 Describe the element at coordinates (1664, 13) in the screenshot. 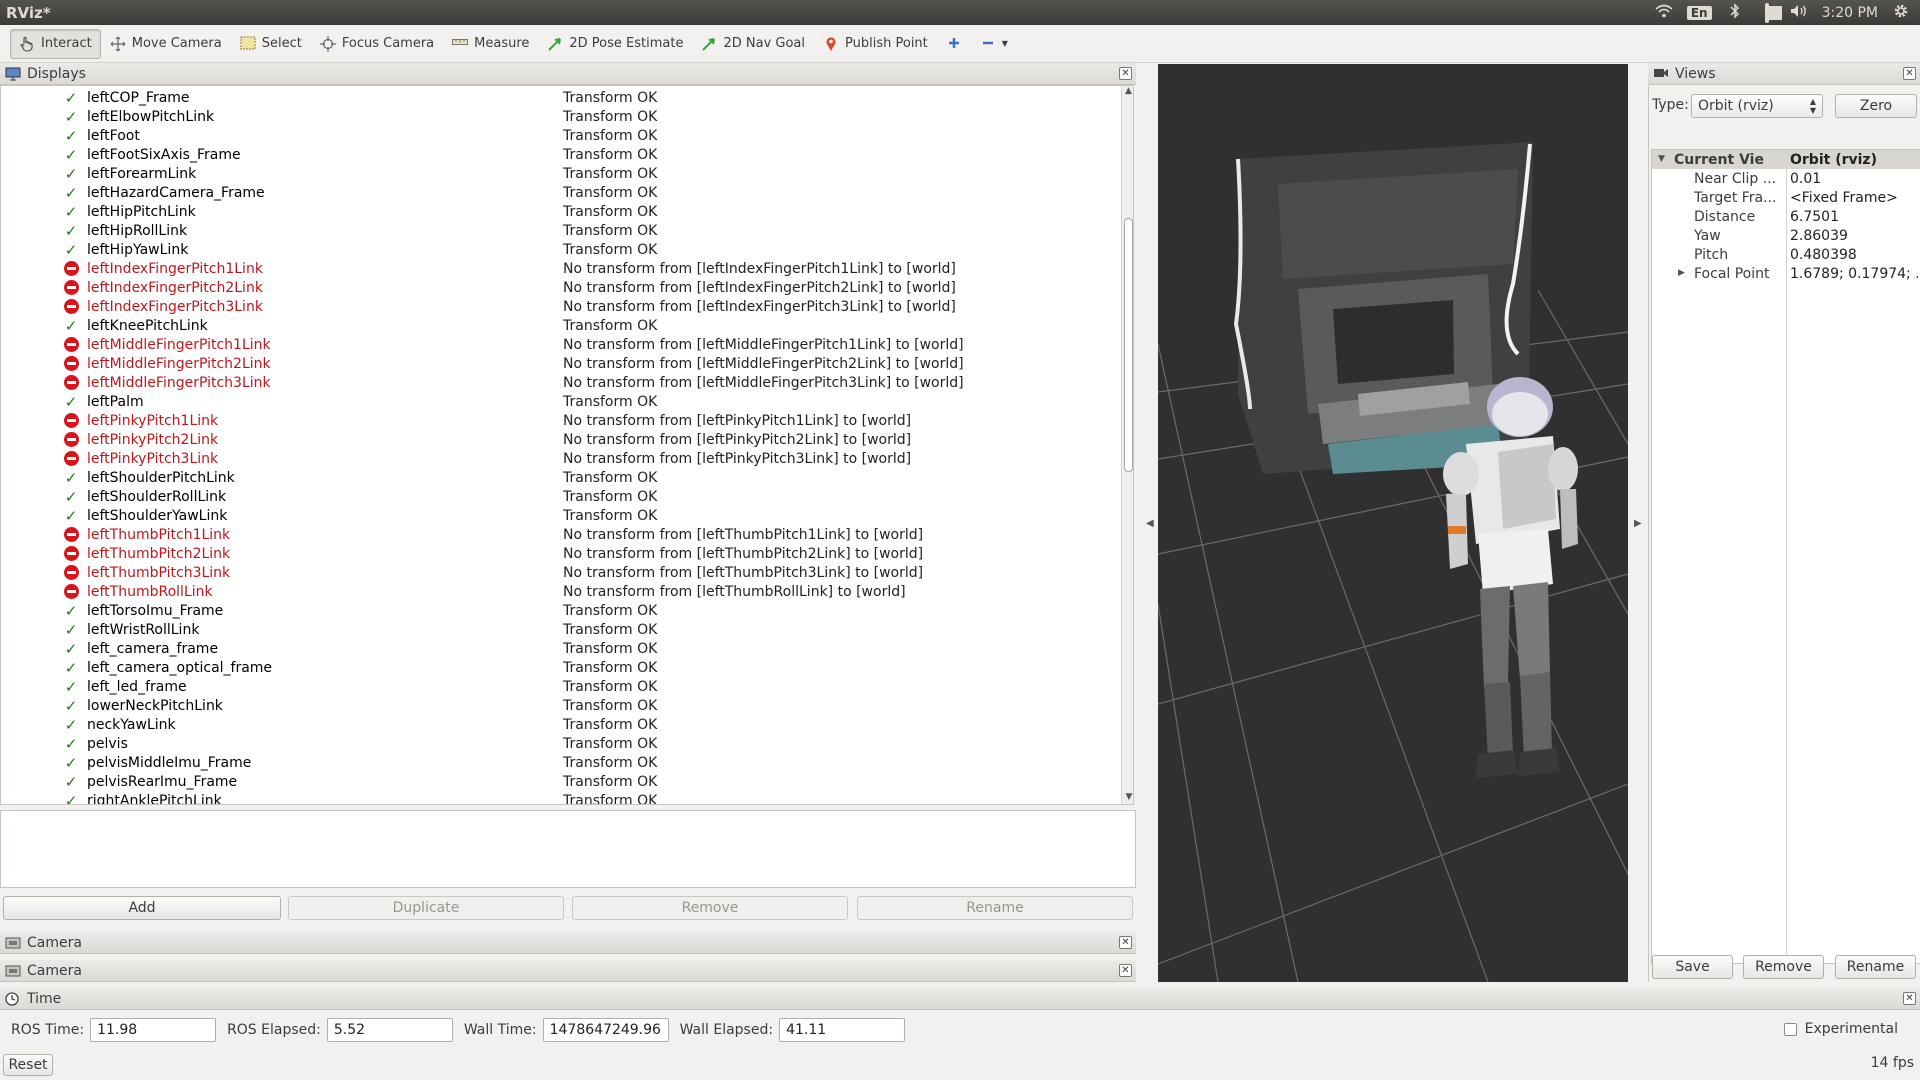

I see `wifi-icon` at that location.